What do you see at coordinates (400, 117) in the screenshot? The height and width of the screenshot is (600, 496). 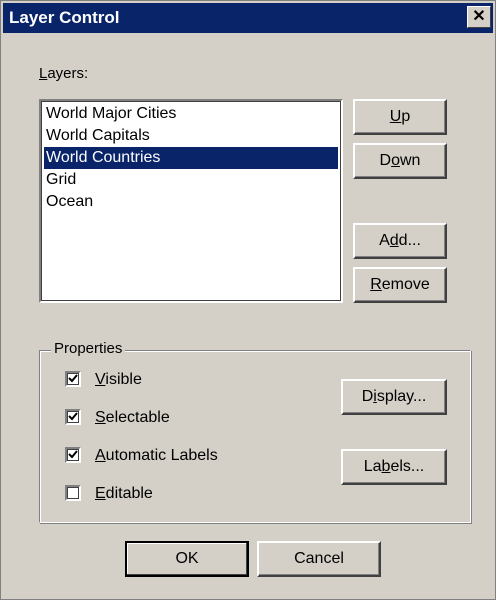 I see `up-button: Up` at bounding box center [400, 117].